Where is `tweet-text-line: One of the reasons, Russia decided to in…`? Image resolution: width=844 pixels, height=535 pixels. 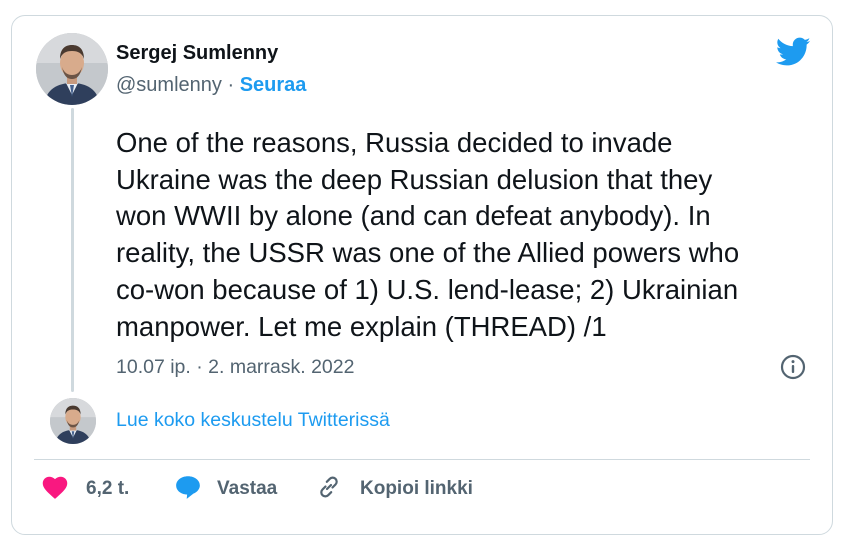 tweet-text-line: One of the reasons, Russia decided to in… is located at coordinates (394, 142).